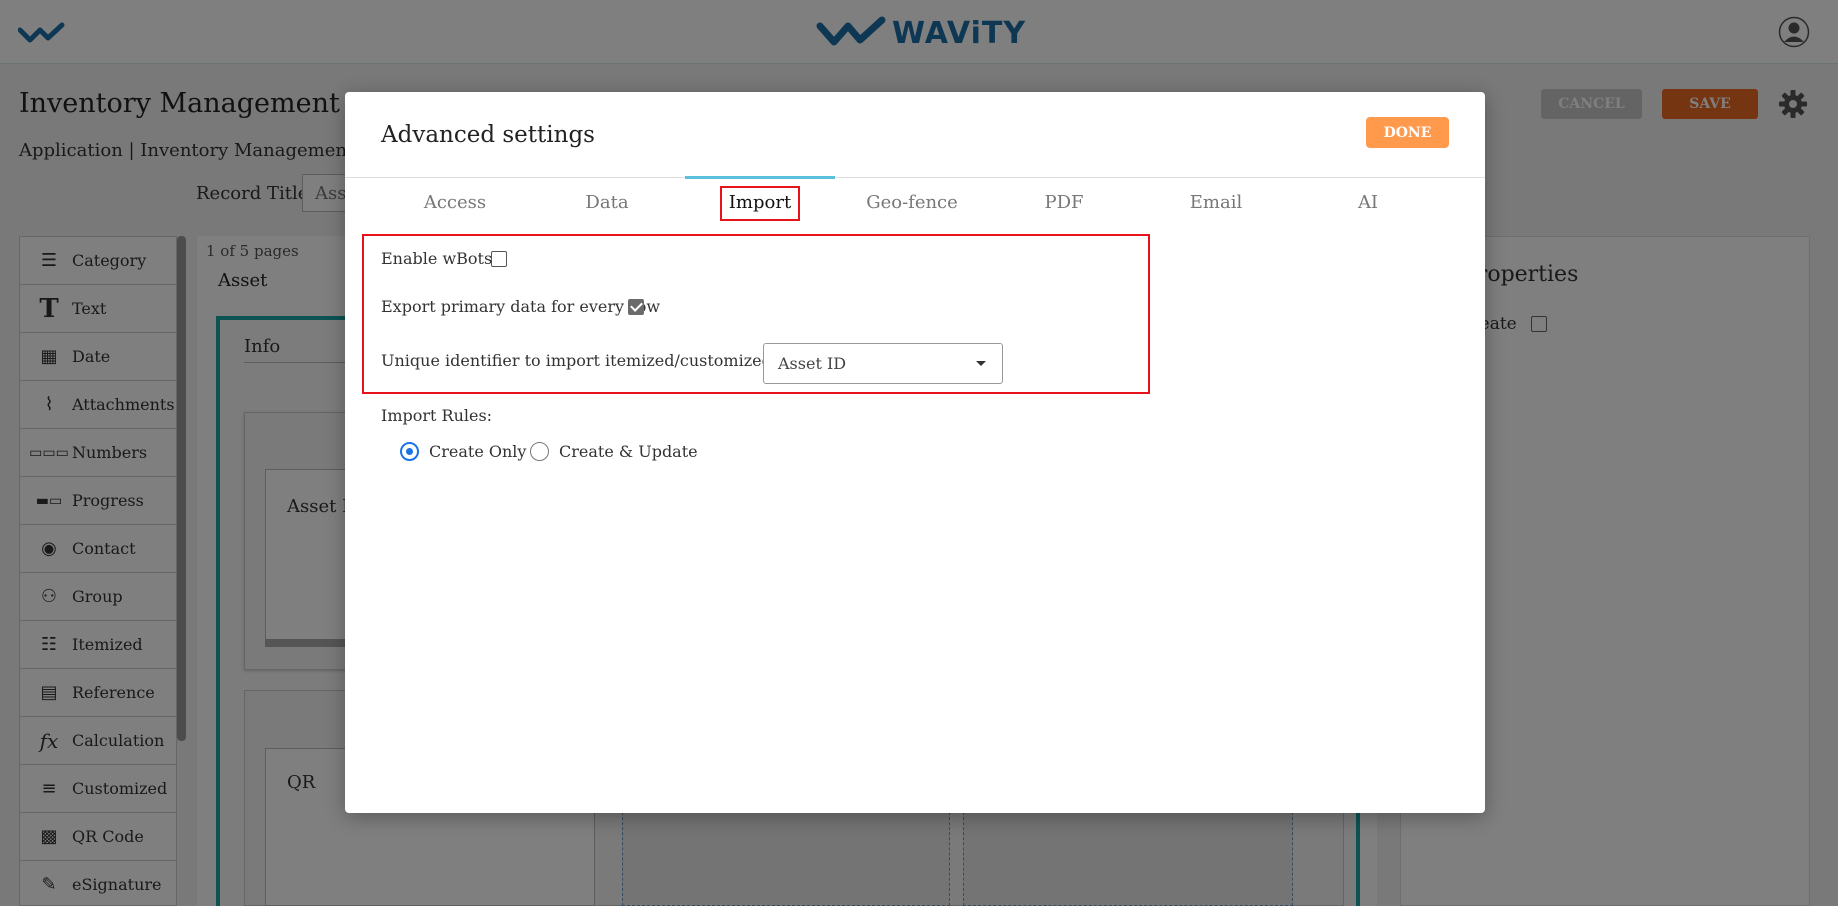 Image resolution: width=1838 pixels, height=906 pixels. What do you see at coordinates (628, 451) in the screenshot?
I see `create-update-label: Create & Update` at bounding box center [628, 451].